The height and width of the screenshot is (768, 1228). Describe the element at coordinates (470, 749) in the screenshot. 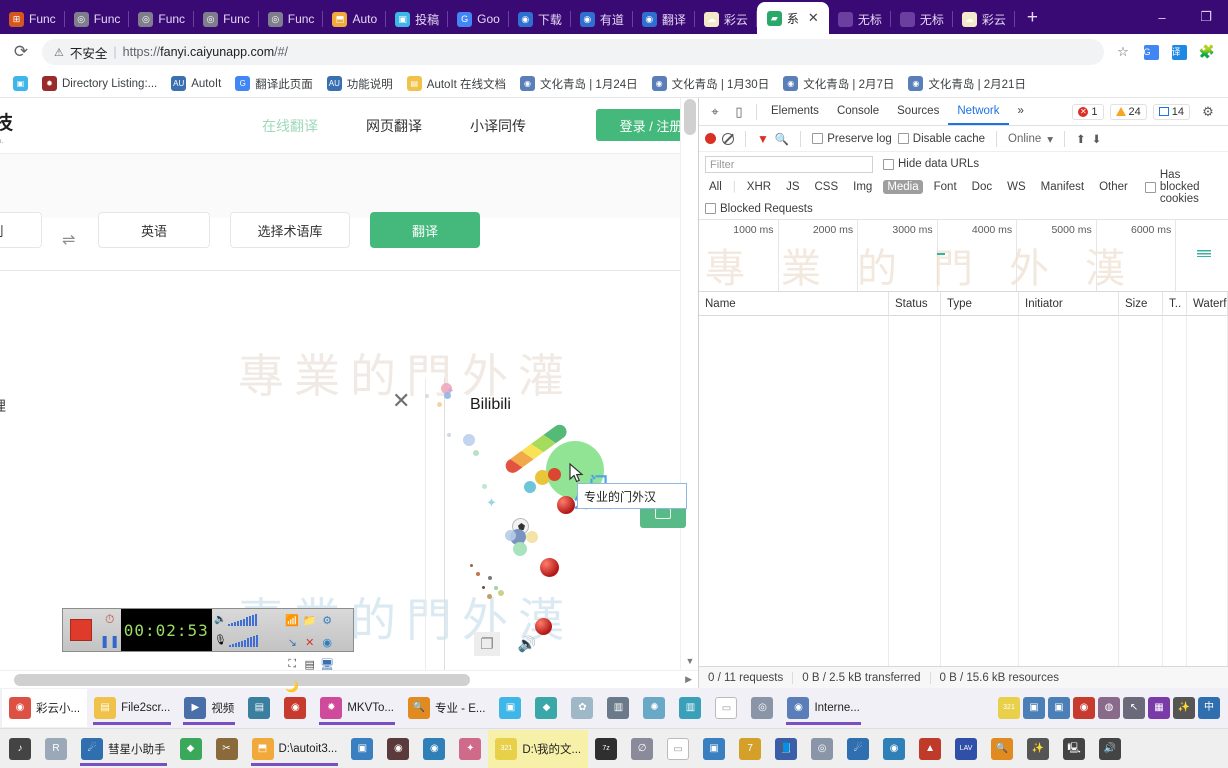

I see `taskbar-item: ✦` at that location.